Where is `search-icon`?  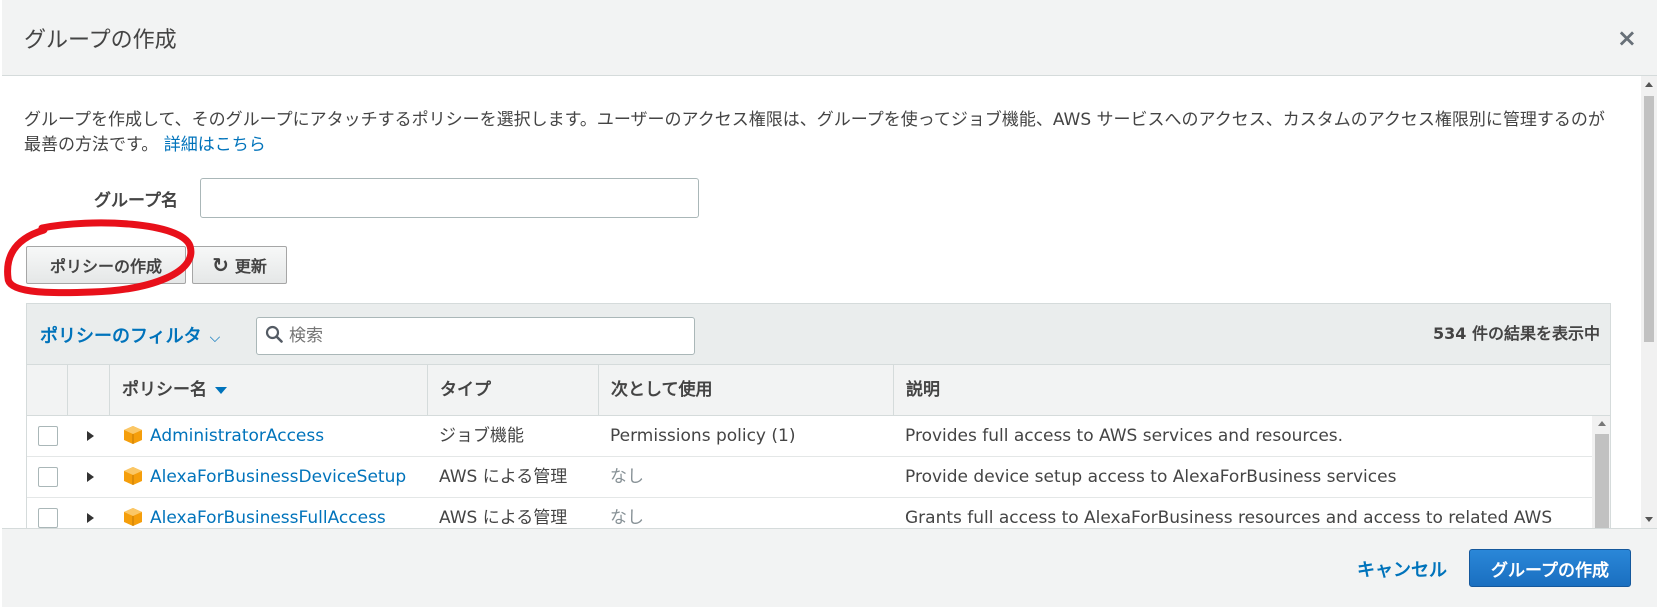
search-icon is located at coordinates (274, 336).